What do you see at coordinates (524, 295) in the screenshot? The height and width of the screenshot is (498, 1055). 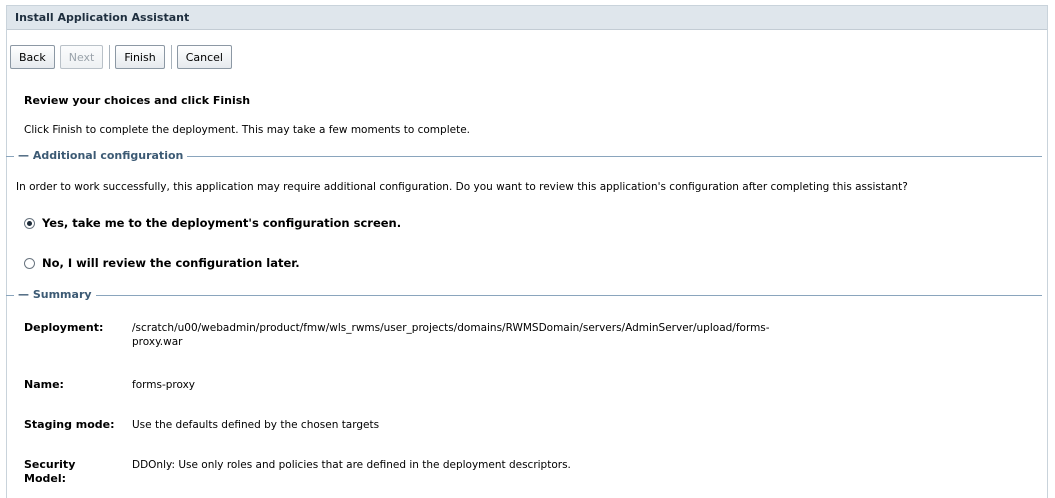 I see `section-divider` at bounding box center [524, 295].